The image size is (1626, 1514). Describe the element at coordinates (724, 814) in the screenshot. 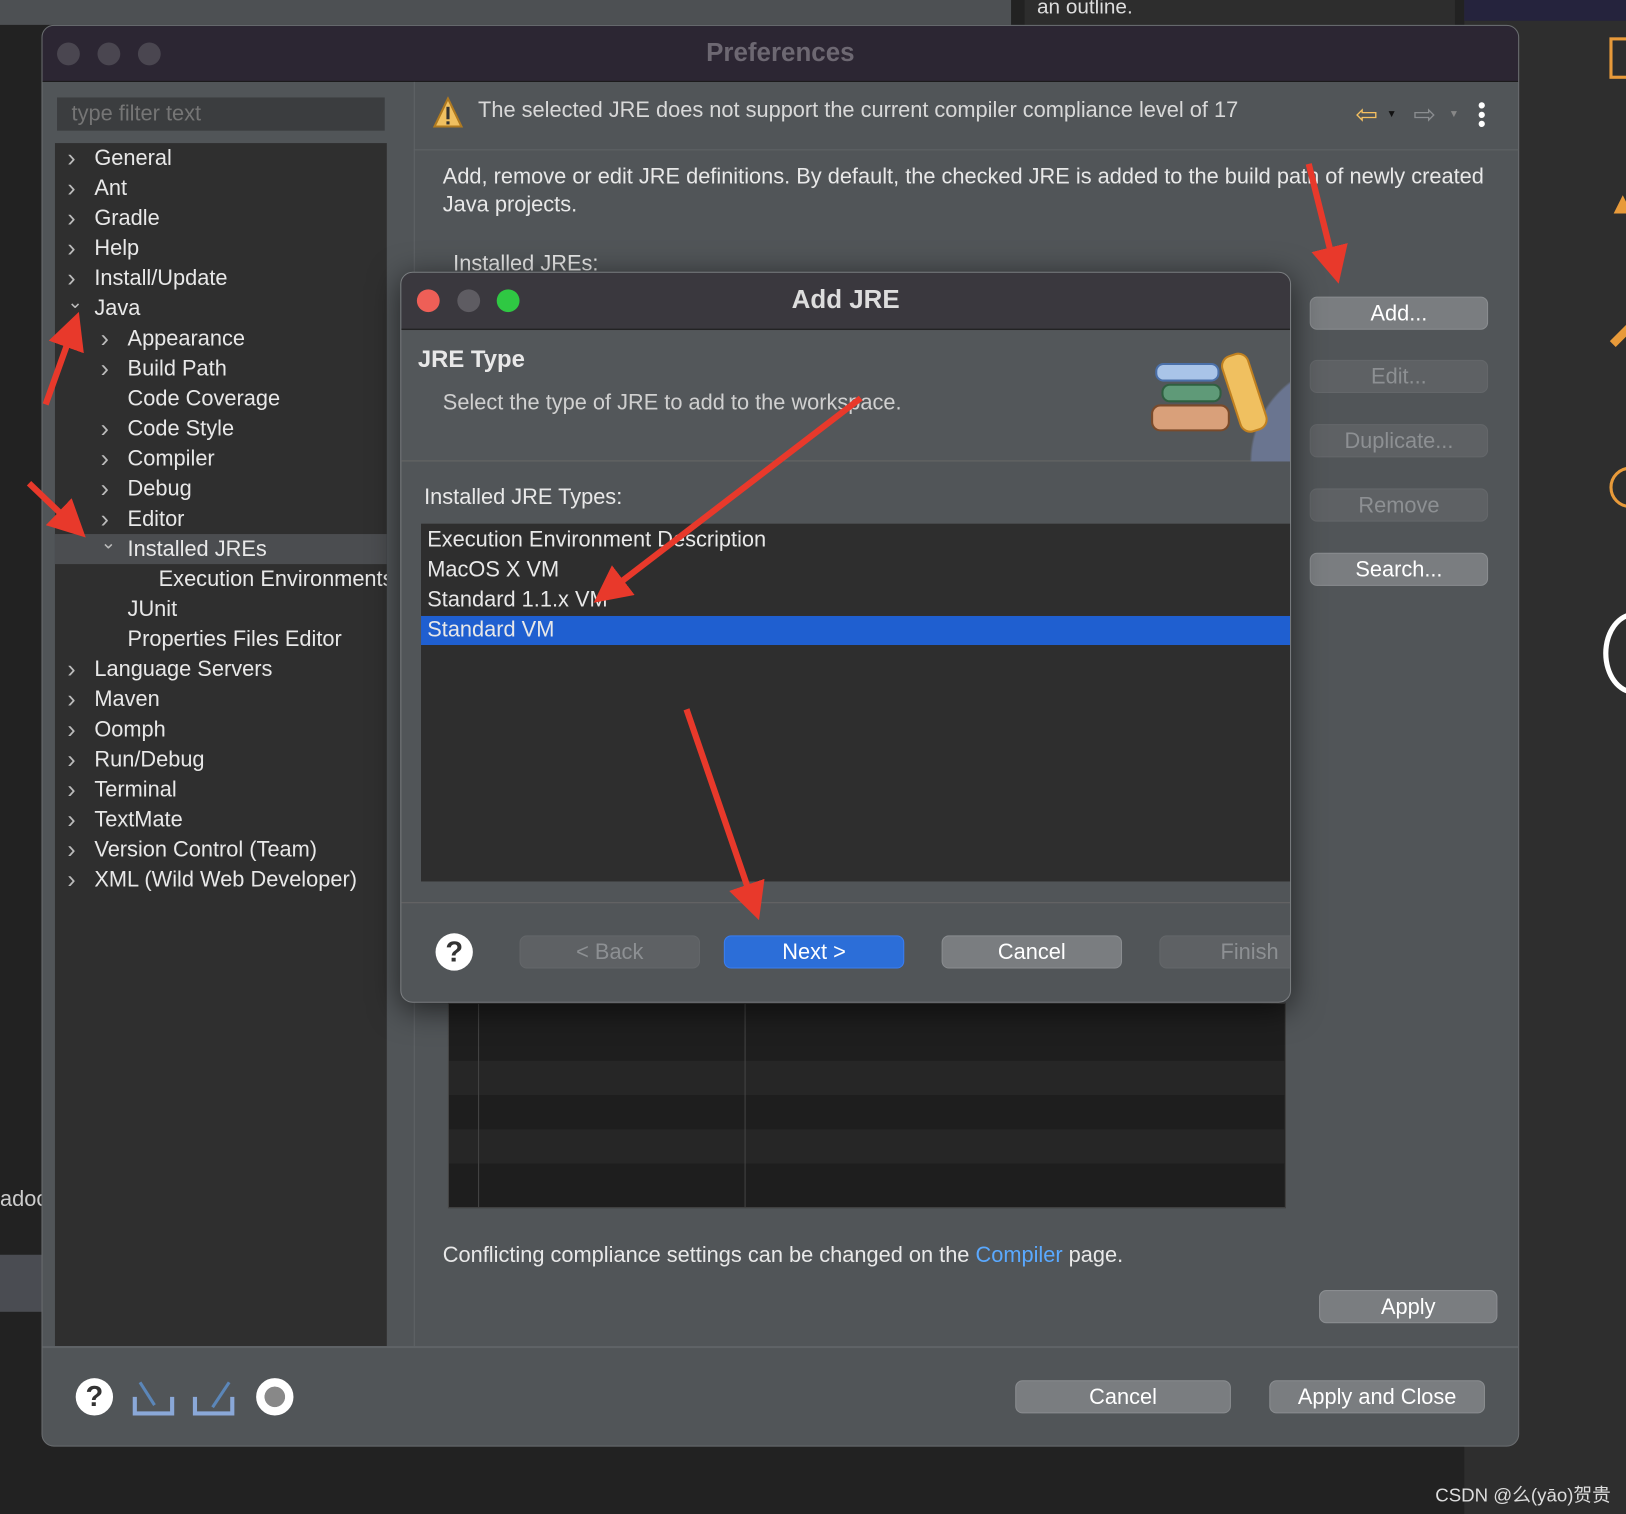

I see `arrow-to-next` at that location.